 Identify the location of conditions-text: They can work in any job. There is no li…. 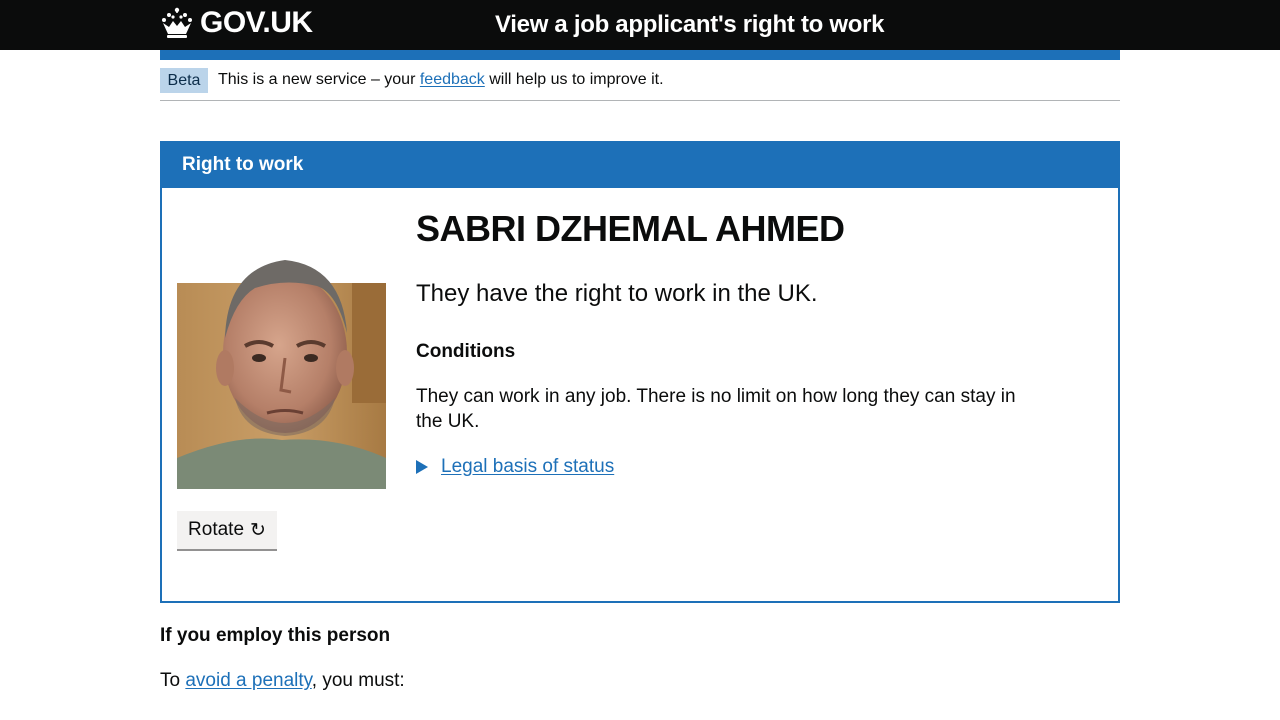
(716, 409).